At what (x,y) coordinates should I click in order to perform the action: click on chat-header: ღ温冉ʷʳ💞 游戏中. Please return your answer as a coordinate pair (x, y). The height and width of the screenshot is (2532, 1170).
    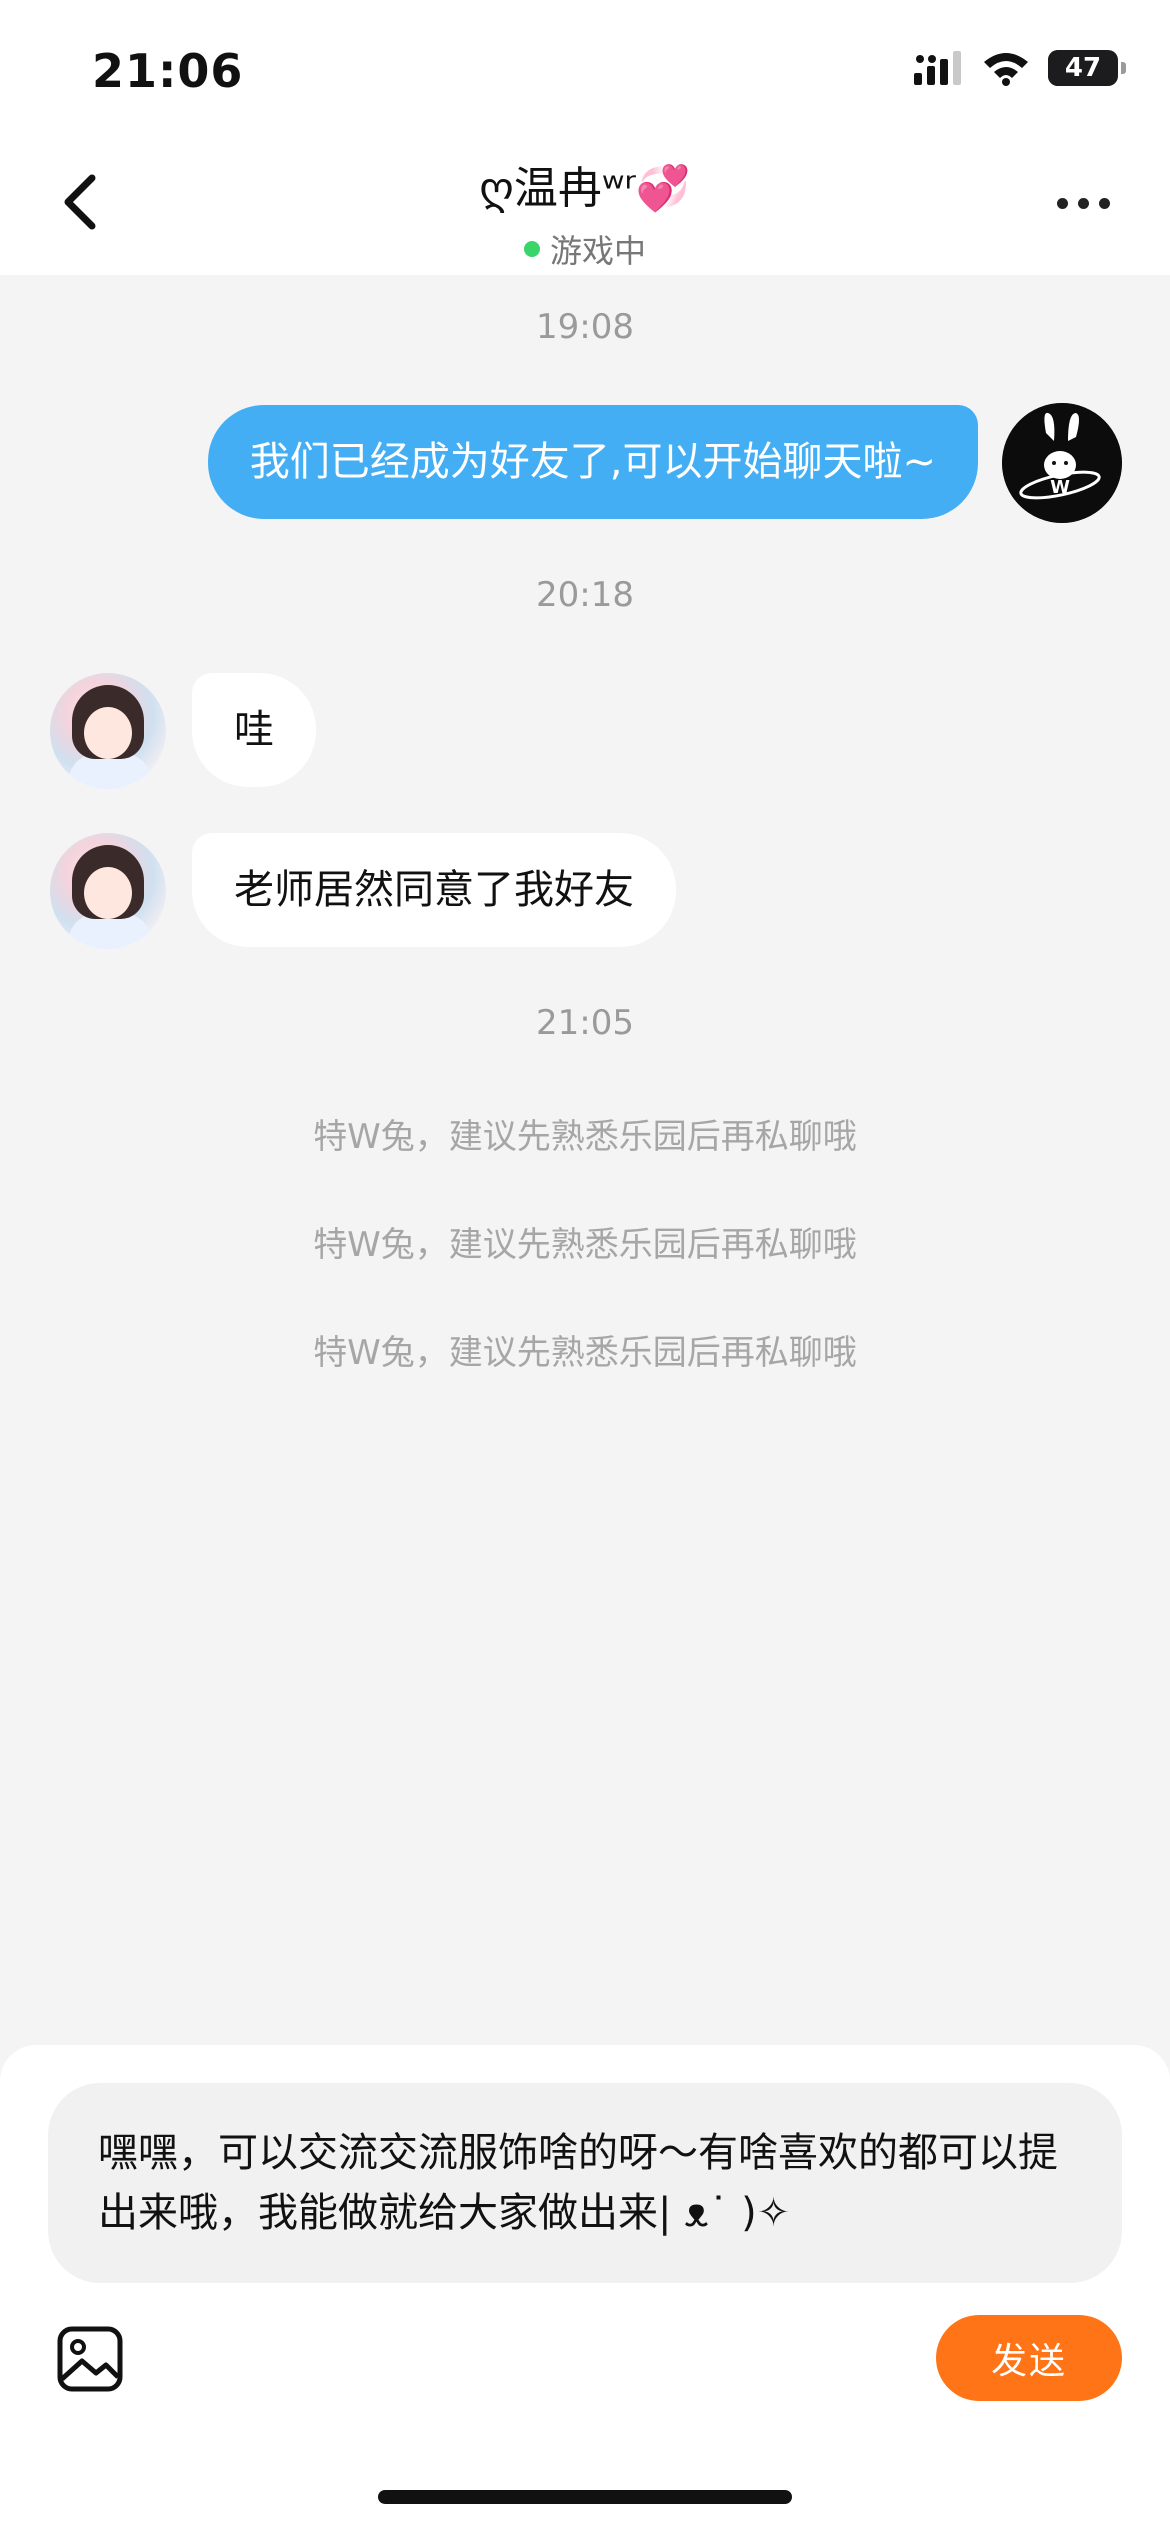
    Looking at the image, I should click on (585, 212).